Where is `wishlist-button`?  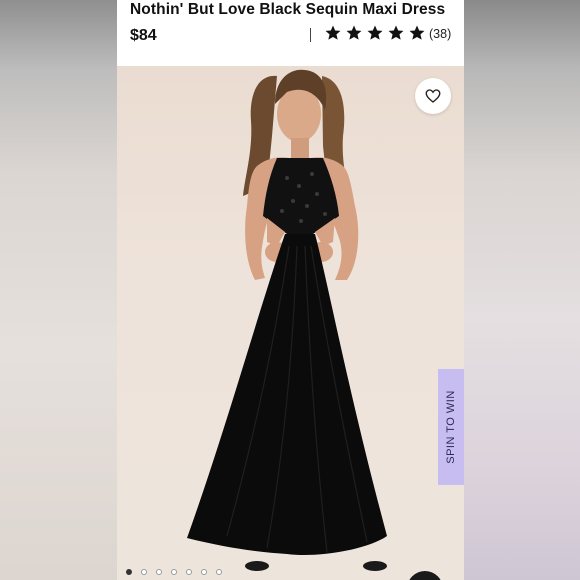
wishlist-button is located at coordinates (433, 96).